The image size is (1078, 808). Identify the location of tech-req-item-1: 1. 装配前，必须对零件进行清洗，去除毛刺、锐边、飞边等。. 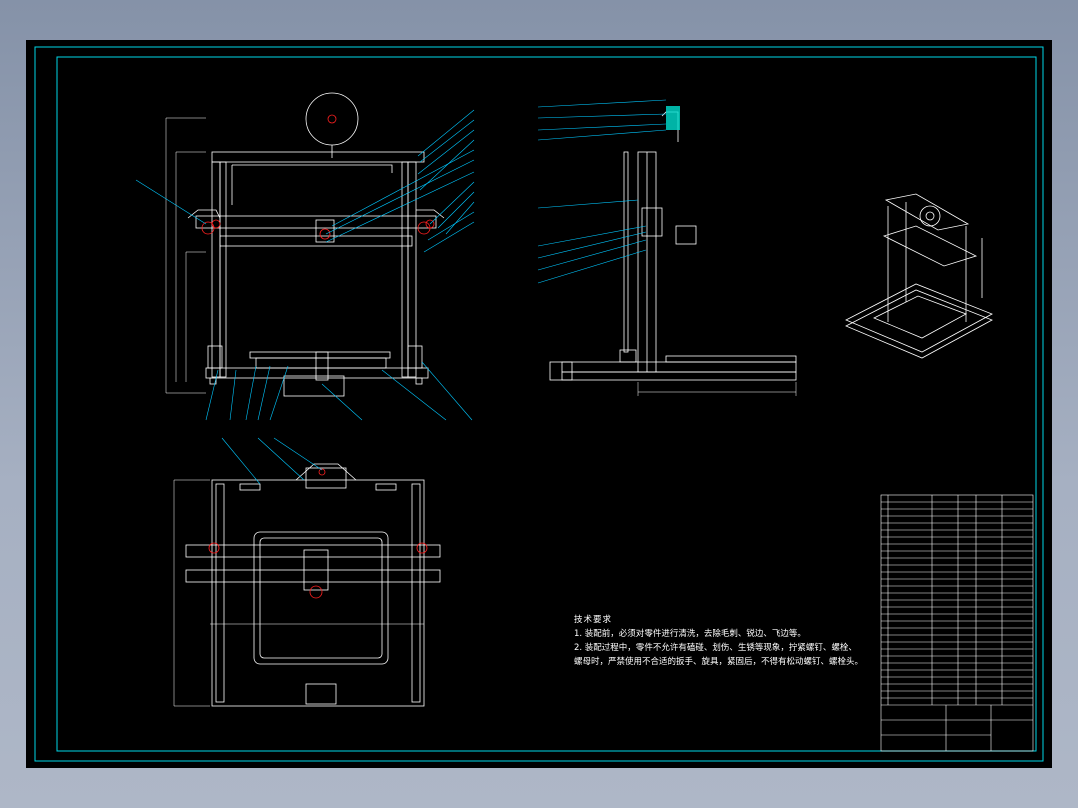
(690, 634).